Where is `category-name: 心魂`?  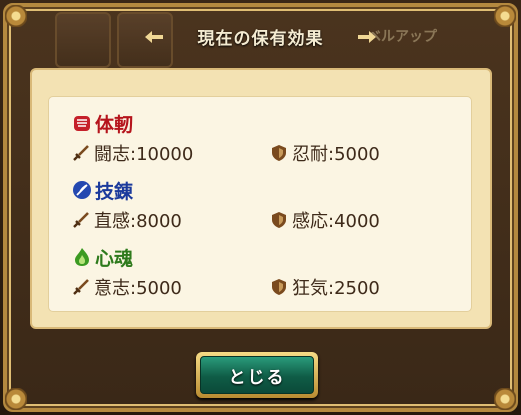 category-name: 心魂 is located at coordinates (114, 258).